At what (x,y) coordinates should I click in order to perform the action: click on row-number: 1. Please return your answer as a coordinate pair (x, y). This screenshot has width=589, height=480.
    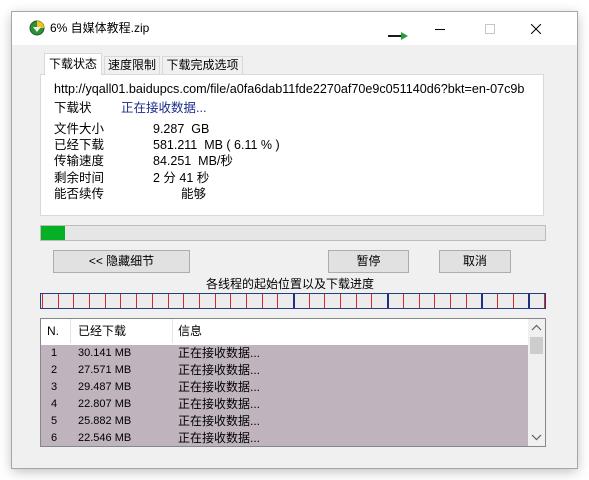
    Looking at the image, I should click on (54, 353).